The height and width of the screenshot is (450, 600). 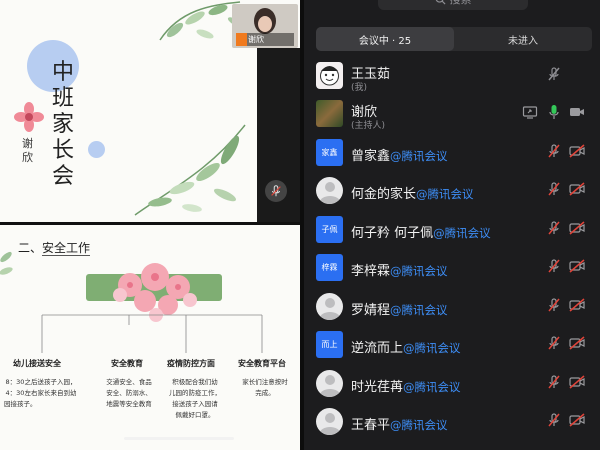 I want to click on participant-name: 时光荏苒@腾讯会议, so click(x=406, y=385).